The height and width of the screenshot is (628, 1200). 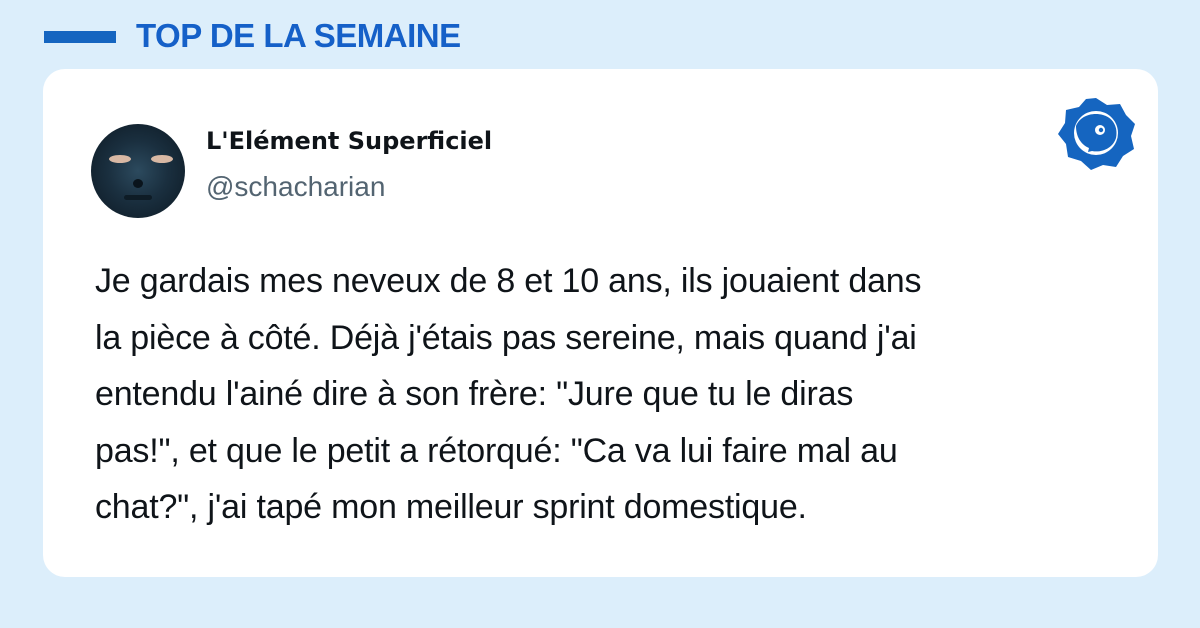 What do you see at coordinates (138, 197) in the screenshot?
I see `avatar-mouth` at bounding box center [138, 197].